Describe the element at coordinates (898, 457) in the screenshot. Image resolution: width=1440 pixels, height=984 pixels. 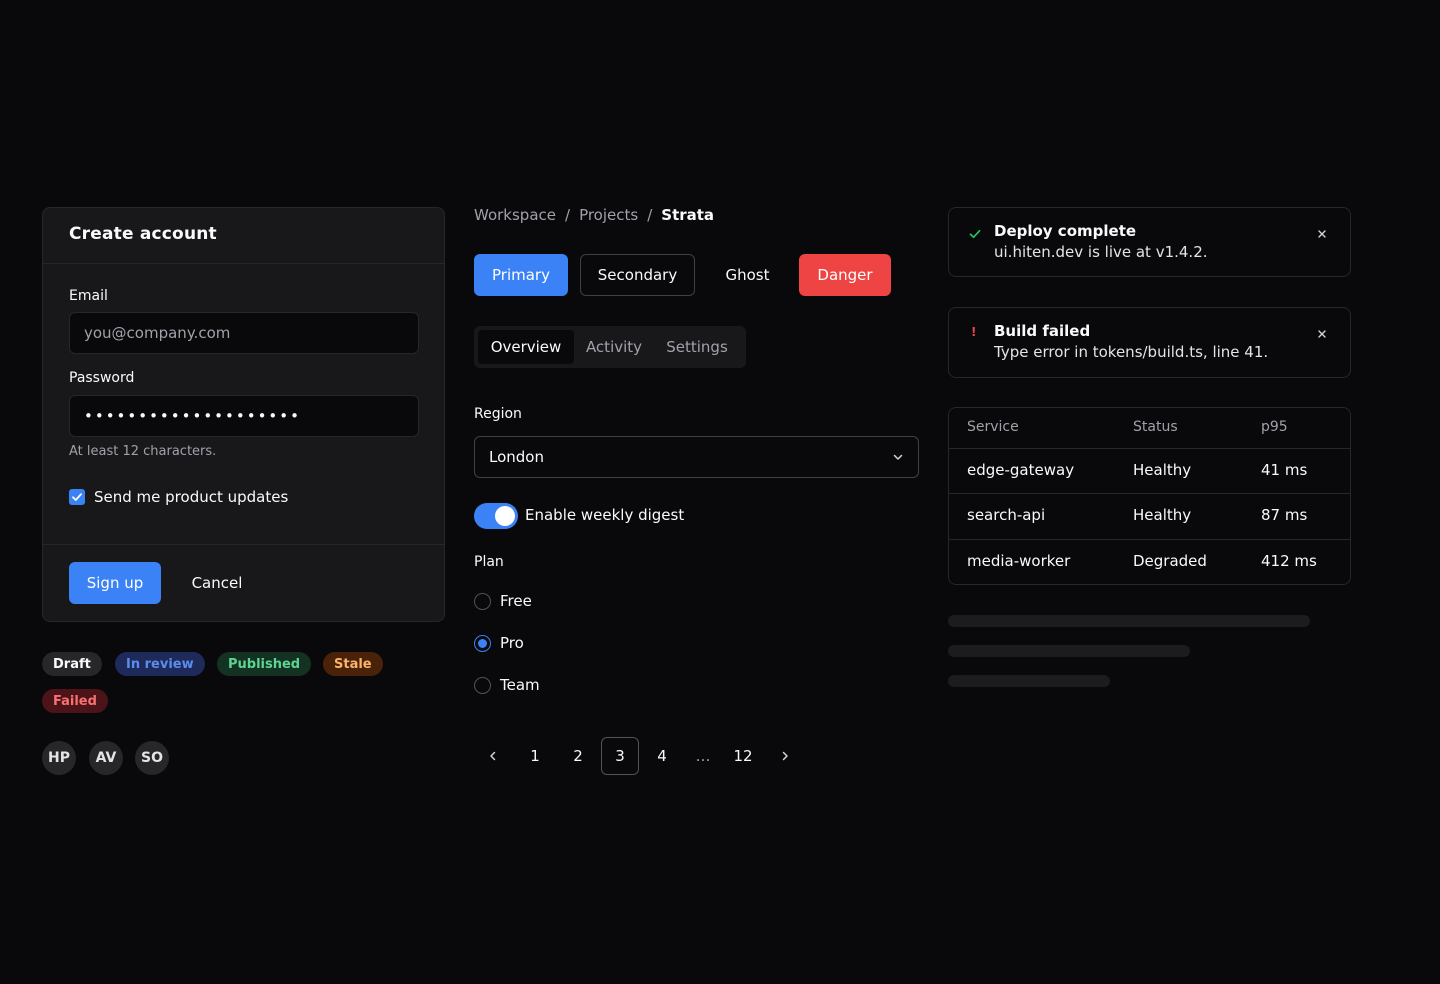
I see `chevron-down-icon` at that location.